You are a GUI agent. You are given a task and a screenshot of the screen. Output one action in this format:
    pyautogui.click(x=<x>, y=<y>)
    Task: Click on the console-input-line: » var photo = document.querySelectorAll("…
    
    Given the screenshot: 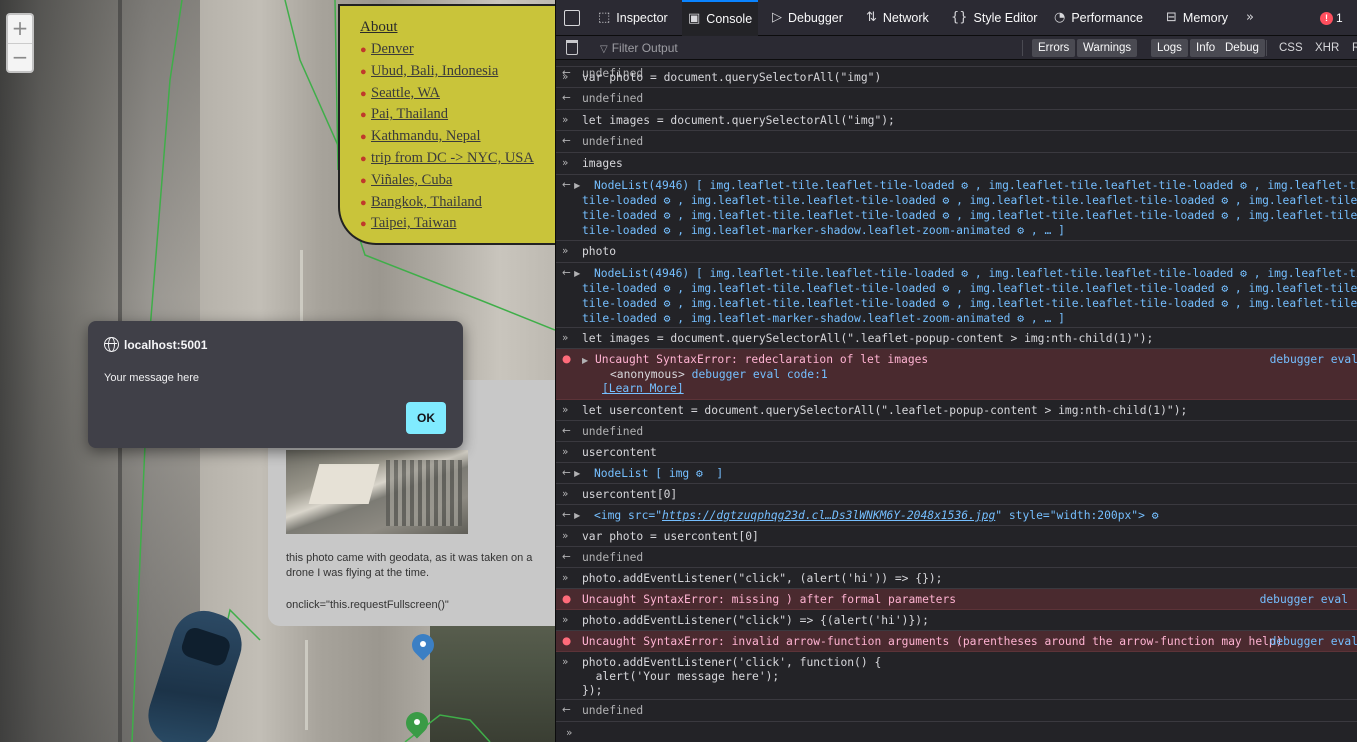 What is the action you would take?
    pyautogui.click(x=956, y=77)
    